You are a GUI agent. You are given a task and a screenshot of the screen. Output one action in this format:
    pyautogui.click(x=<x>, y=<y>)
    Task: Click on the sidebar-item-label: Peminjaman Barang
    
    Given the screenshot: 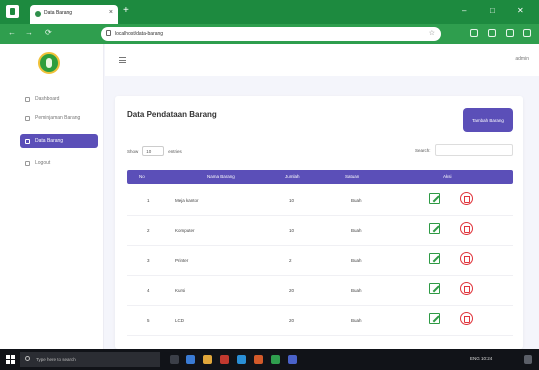 What is the action you would take?
    pyautogui.click(x=58, y=118)
    